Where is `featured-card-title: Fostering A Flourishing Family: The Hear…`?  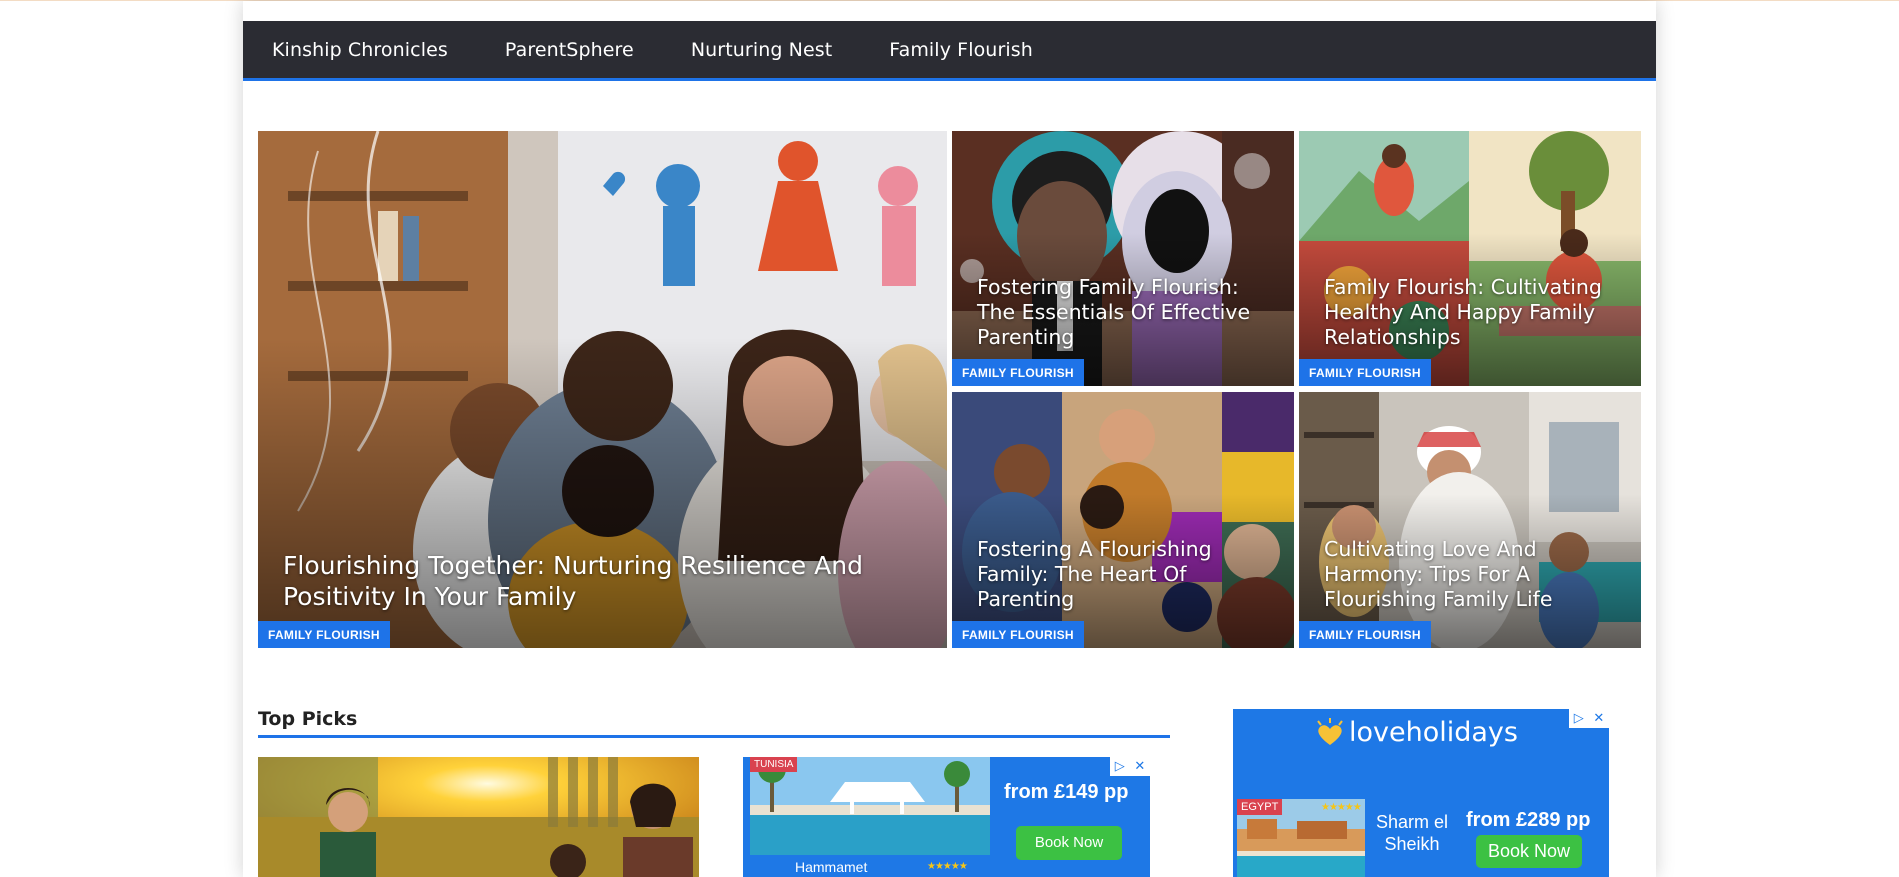
featured-card-title: Fostering A Flourishing Family: The Hear… is located at coordinates (1127, 574).